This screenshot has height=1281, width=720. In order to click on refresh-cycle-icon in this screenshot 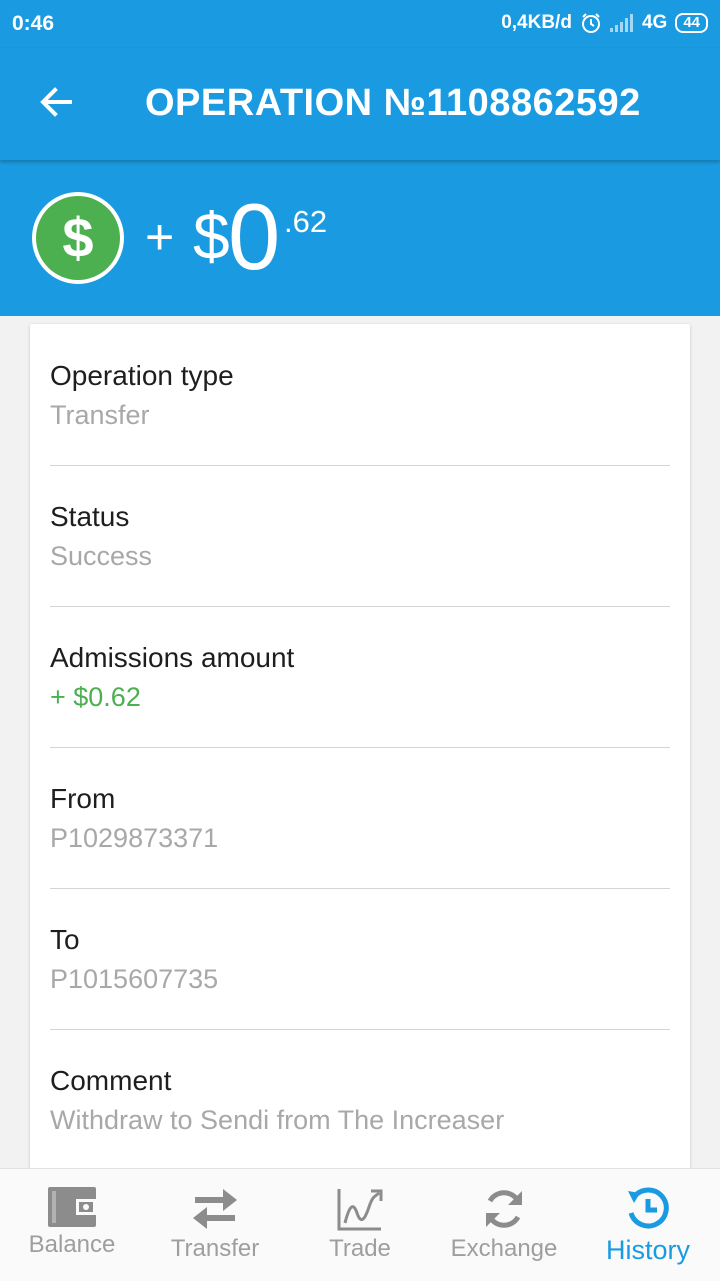, I will do `click(504, 1200)`.